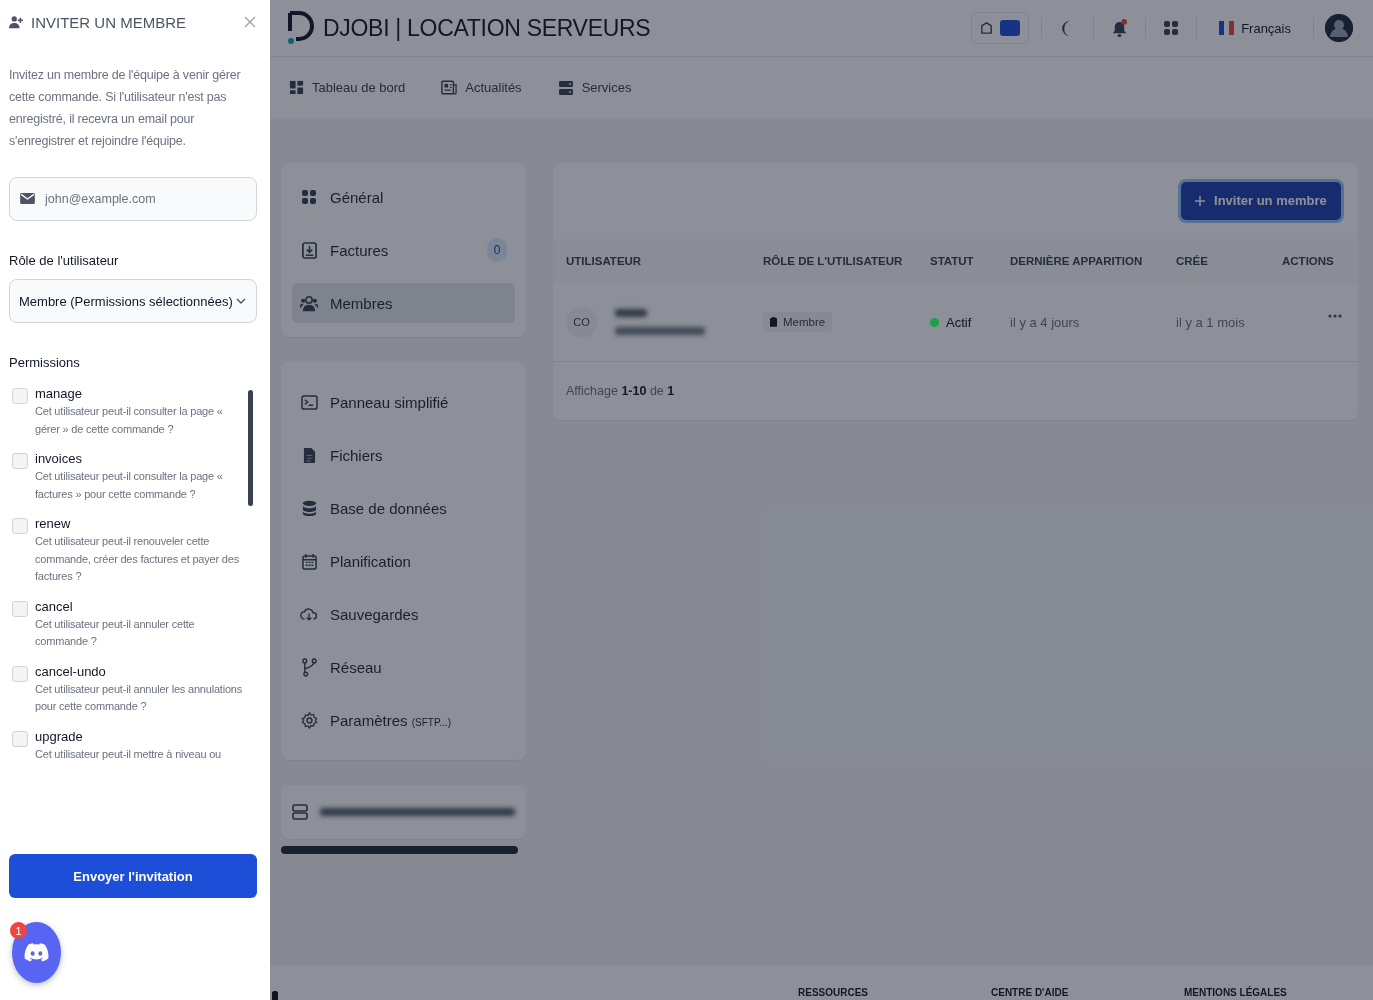  Describe the element at coordinates (403, 455) in the screenshot. I see `sidebar-item: Fichiers` at that location.